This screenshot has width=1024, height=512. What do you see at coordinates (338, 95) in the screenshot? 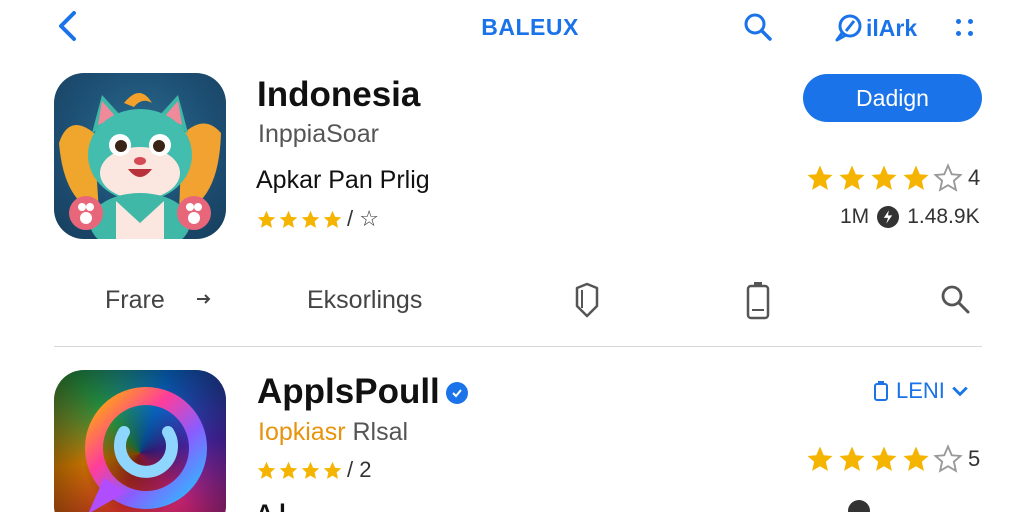
I see `app-title: Indonesia` at bounding box center [338, 95].